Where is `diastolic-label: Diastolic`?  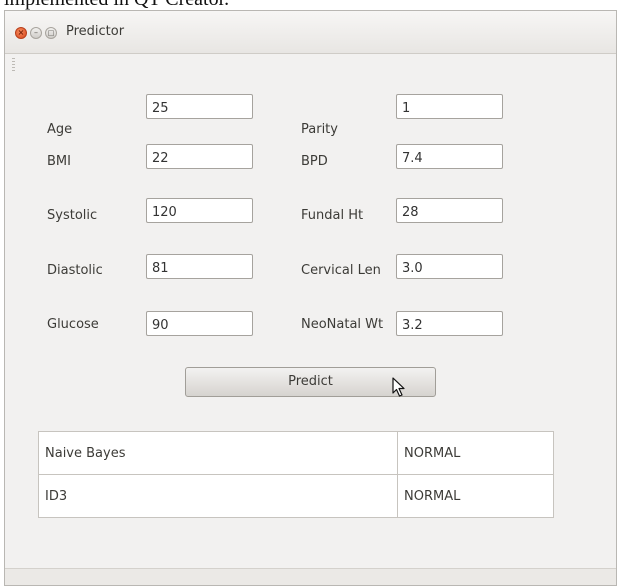 diastolic-label: Diastolic is located at coordinates (75, 270).